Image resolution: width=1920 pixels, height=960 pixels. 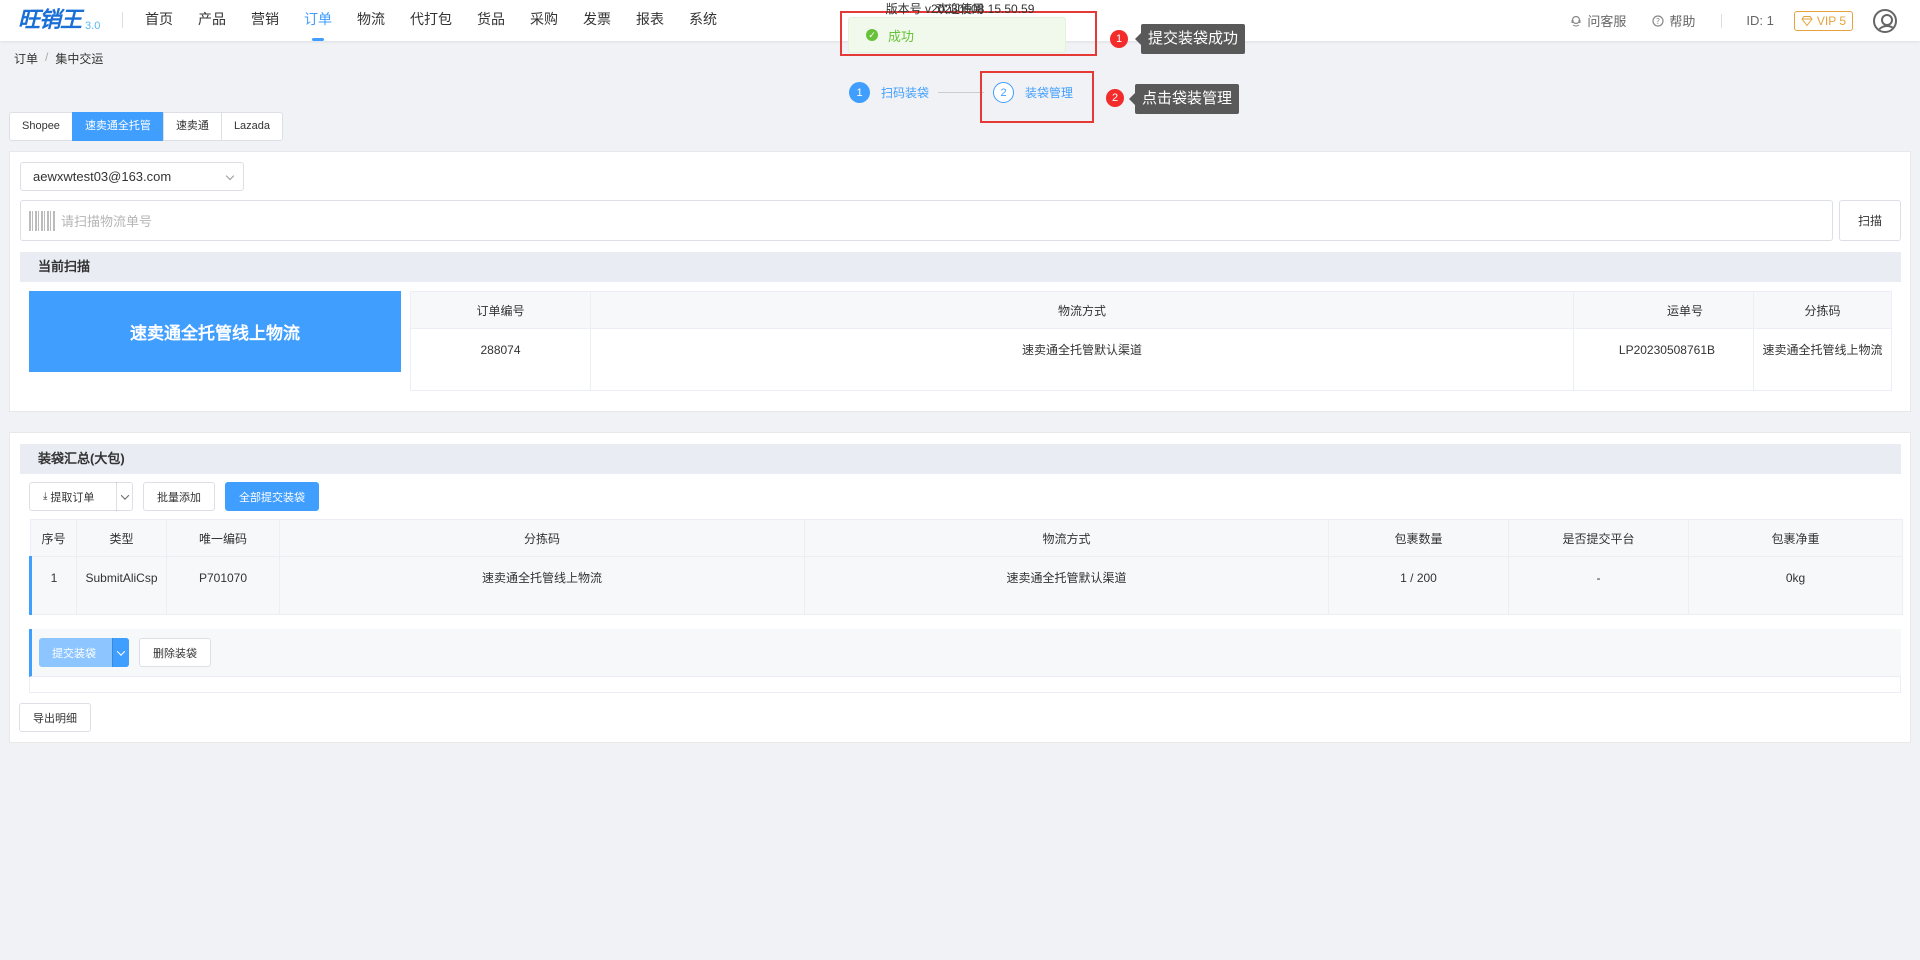 What do you see at coordinates (107, 221) in the screenshot?
I see `scan-placeholder: 请扫描物流单号` at bounding box center [107, 221].